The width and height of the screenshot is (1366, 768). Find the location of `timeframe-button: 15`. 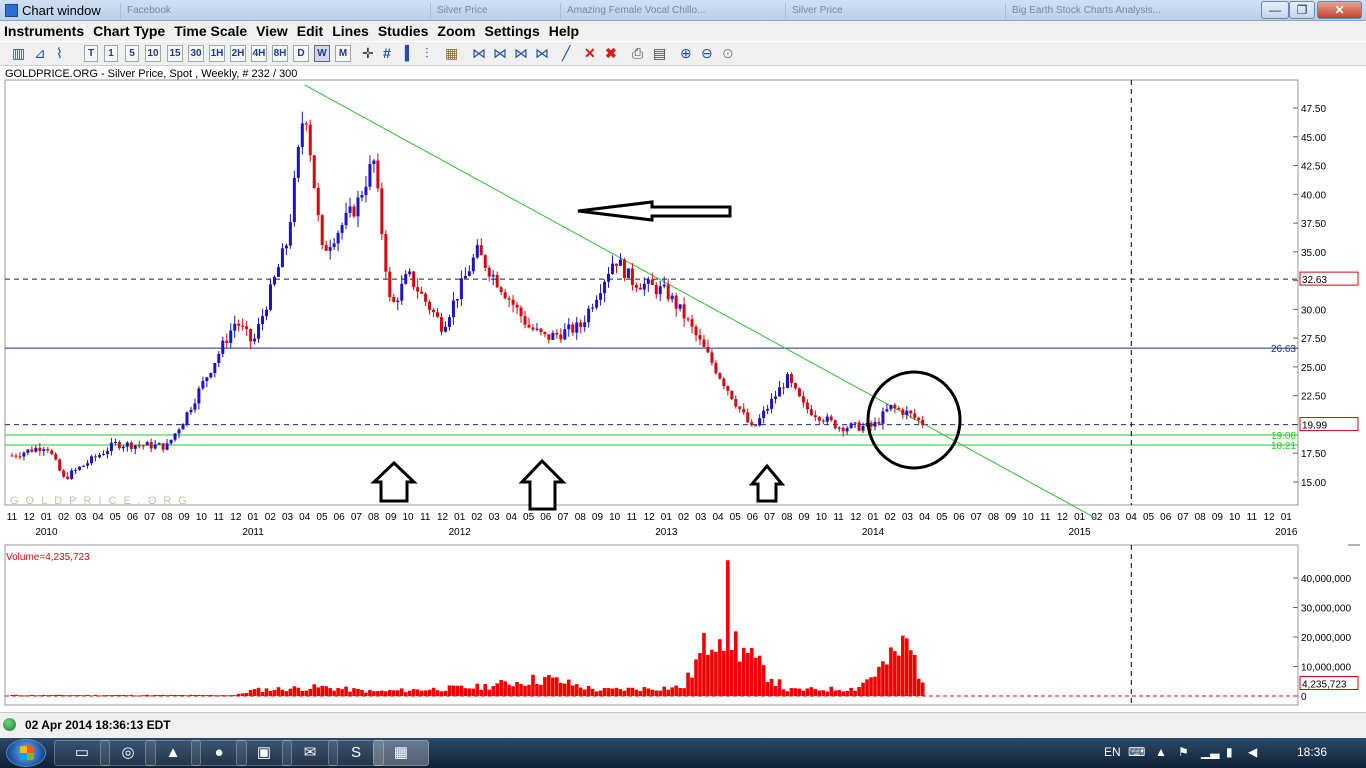

timeframe-button: 15 is located at coordinates (175, 53).